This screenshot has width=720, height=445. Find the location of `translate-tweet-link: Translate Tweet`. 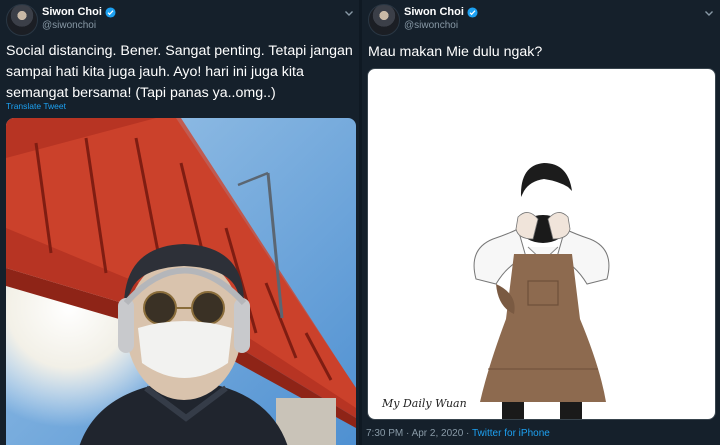

translate-tweet-link: Translate Tweet is located at coordinates (36, 106).